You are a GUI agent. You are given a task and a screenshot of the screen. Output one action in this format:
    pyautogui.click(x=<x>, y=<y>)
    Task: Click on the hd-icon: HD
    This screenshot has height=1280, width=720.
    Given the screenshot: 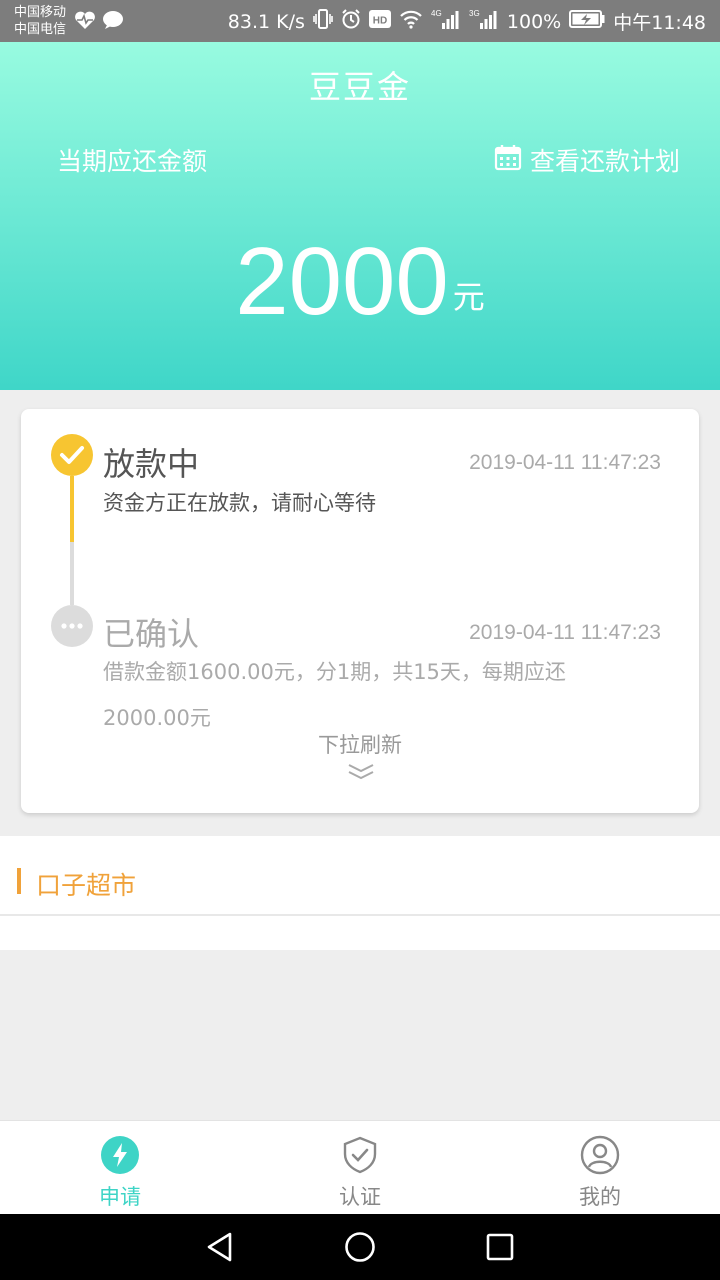 What is the action you would take?
    pyautogui.click(x=379, y=21)
    